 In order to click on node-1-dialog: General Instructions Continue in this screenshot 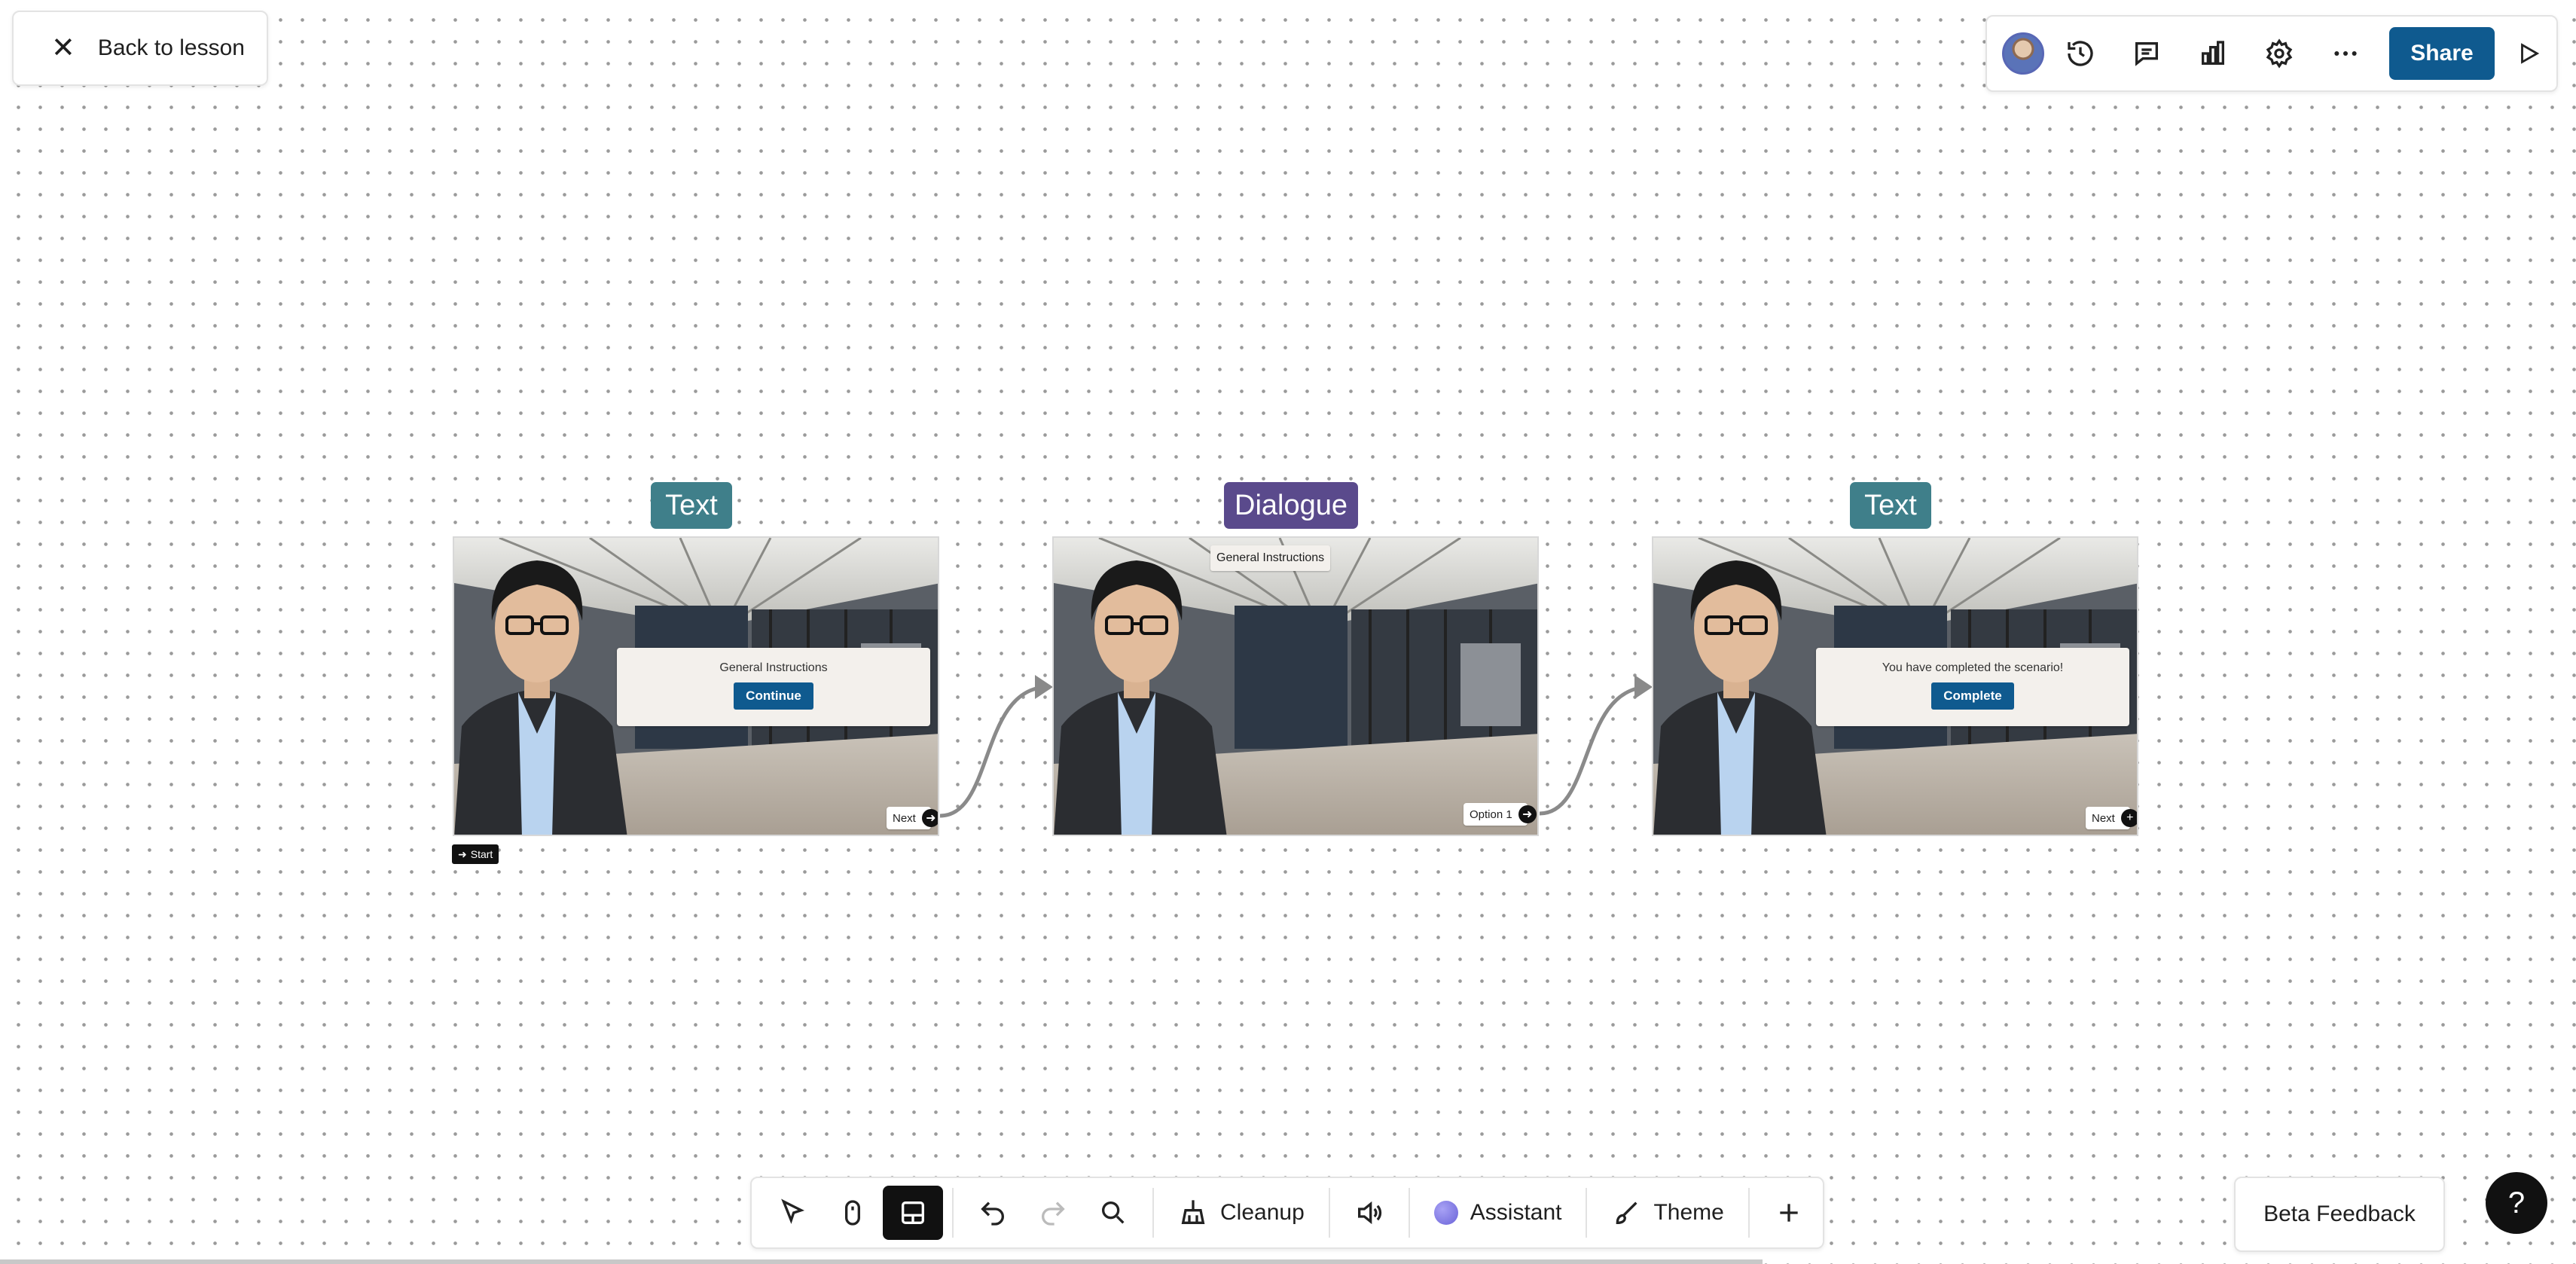, I will do `click(774, 687)`.